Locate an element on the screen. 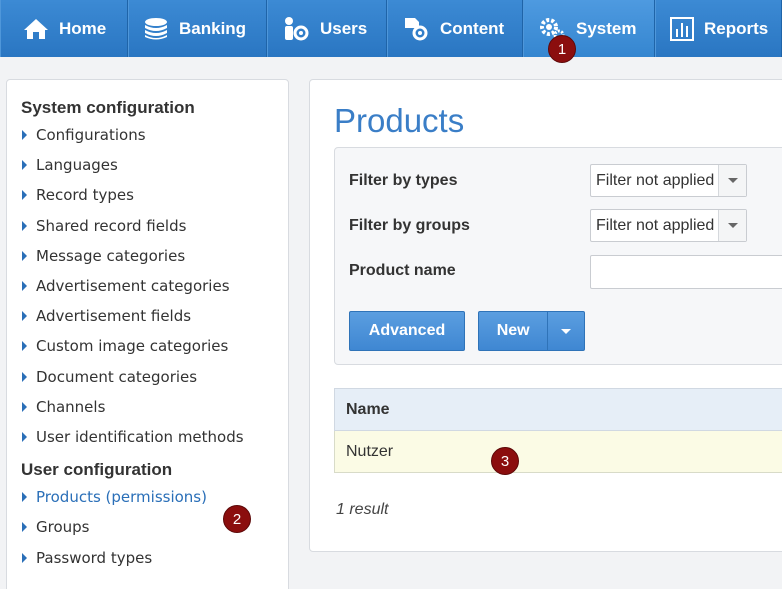 The image size is (782, 589). sidebar-item-products-permissions: Products (permissions) is located at coordinates (154, 497).